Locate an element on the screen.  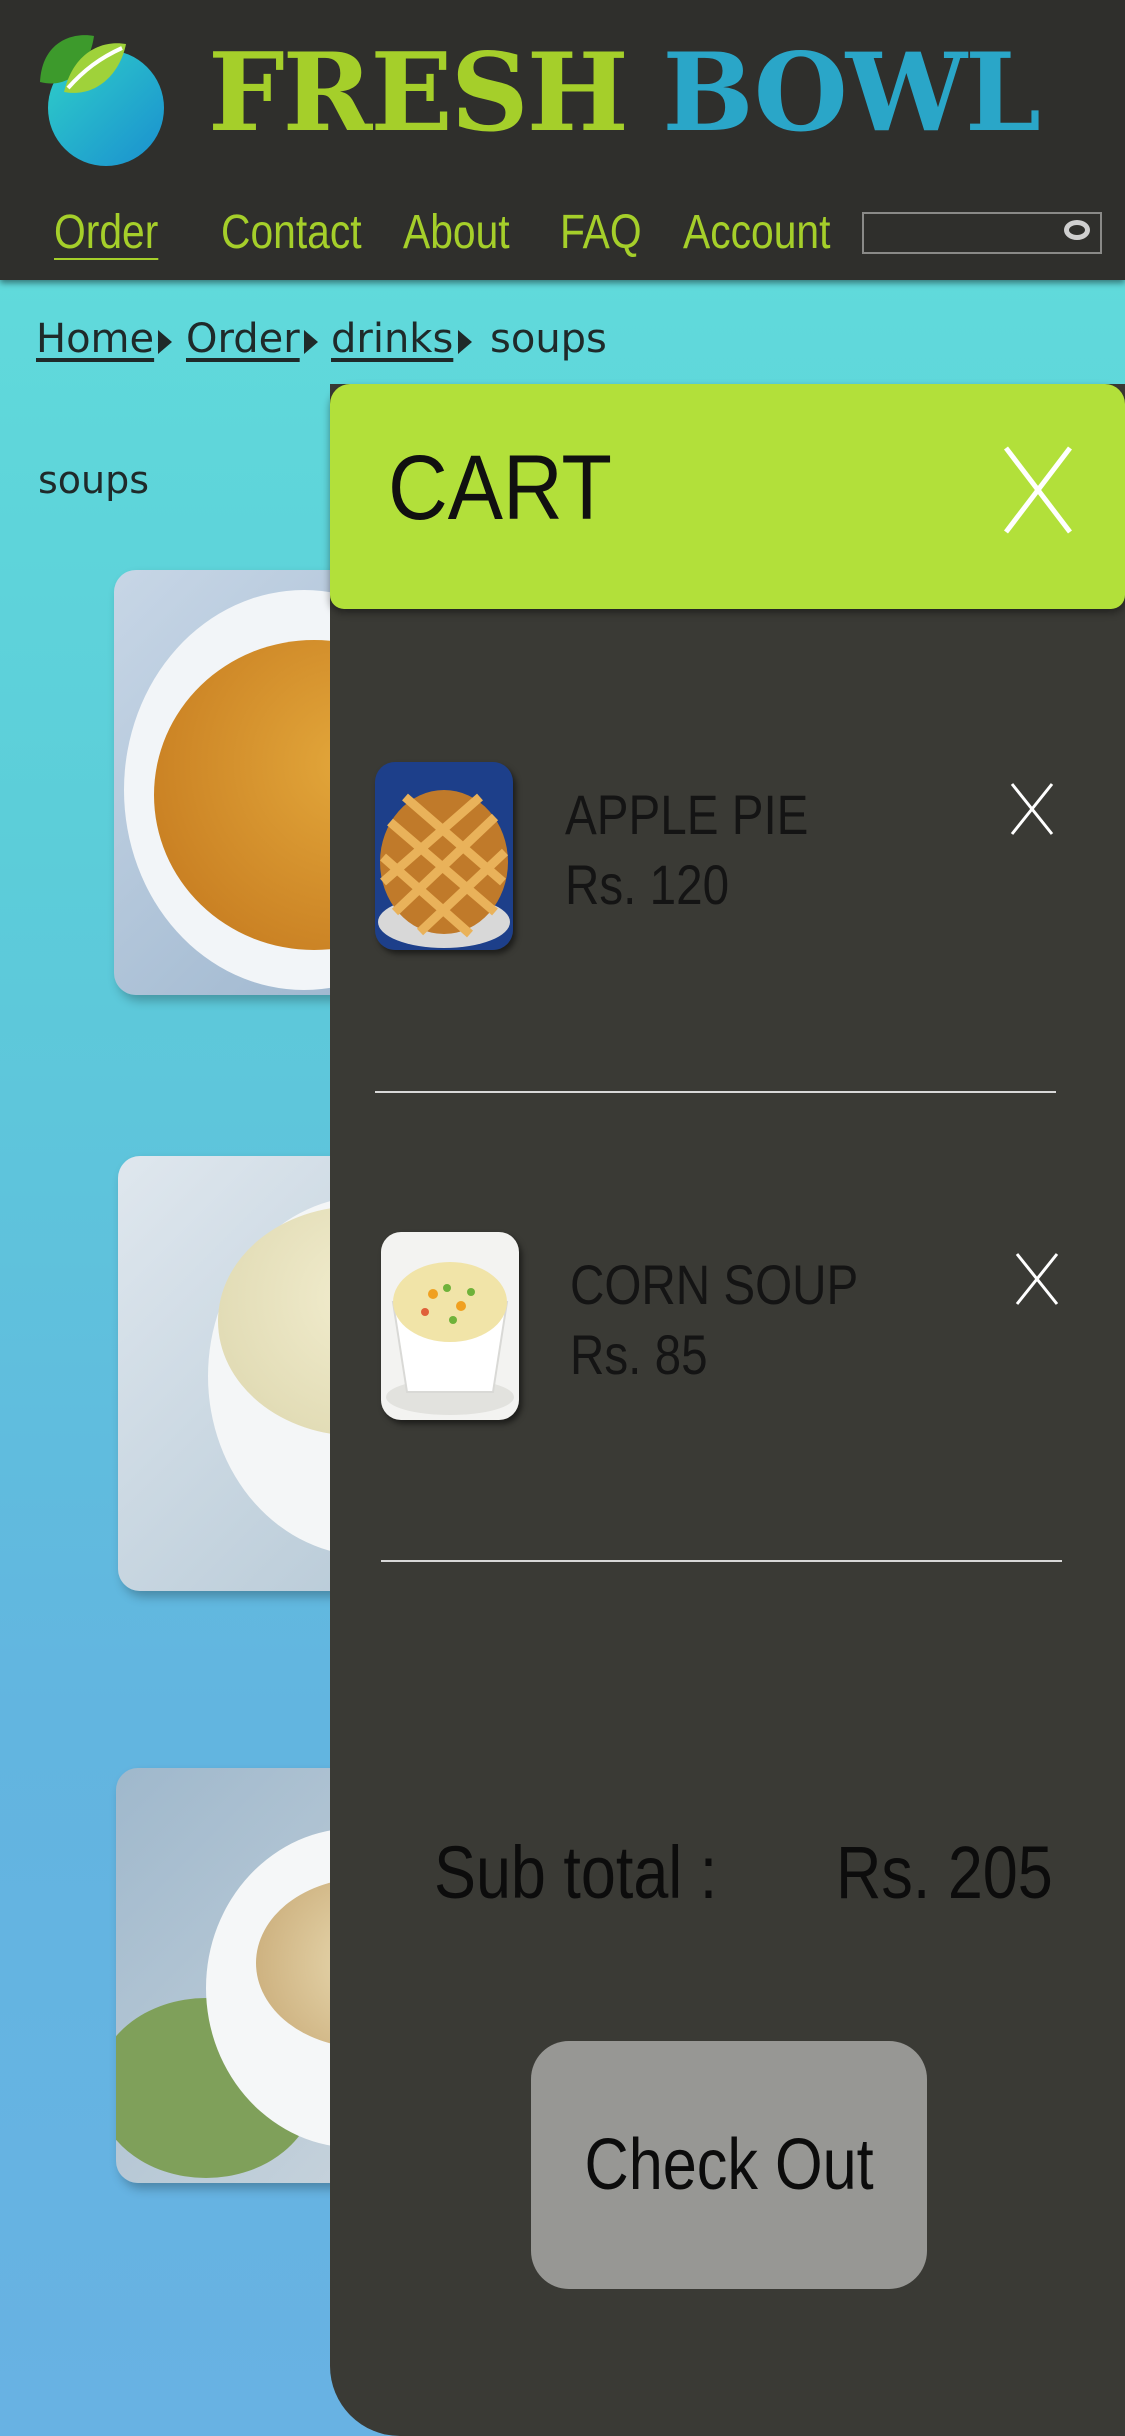
cart-header: CART is located at coordinates (727, 496).